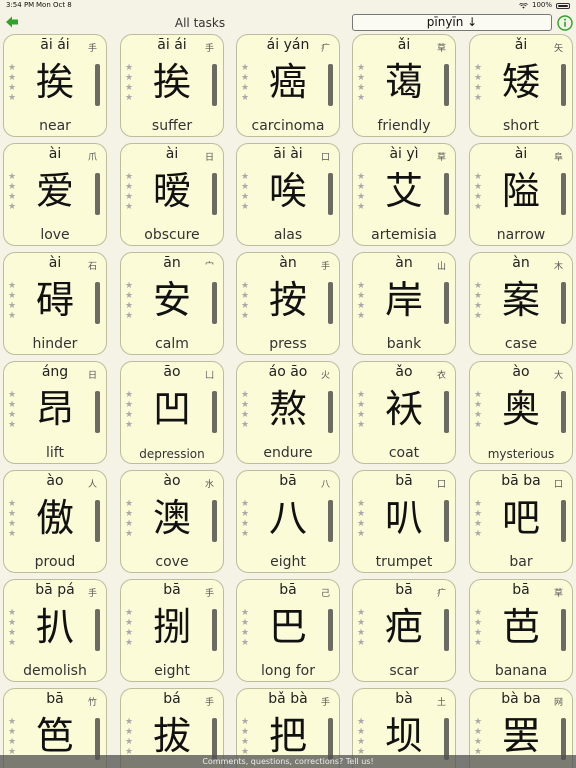 The width and height of the screenshot is (576, 768). I want to click on card-english: short, so click(521, 126).